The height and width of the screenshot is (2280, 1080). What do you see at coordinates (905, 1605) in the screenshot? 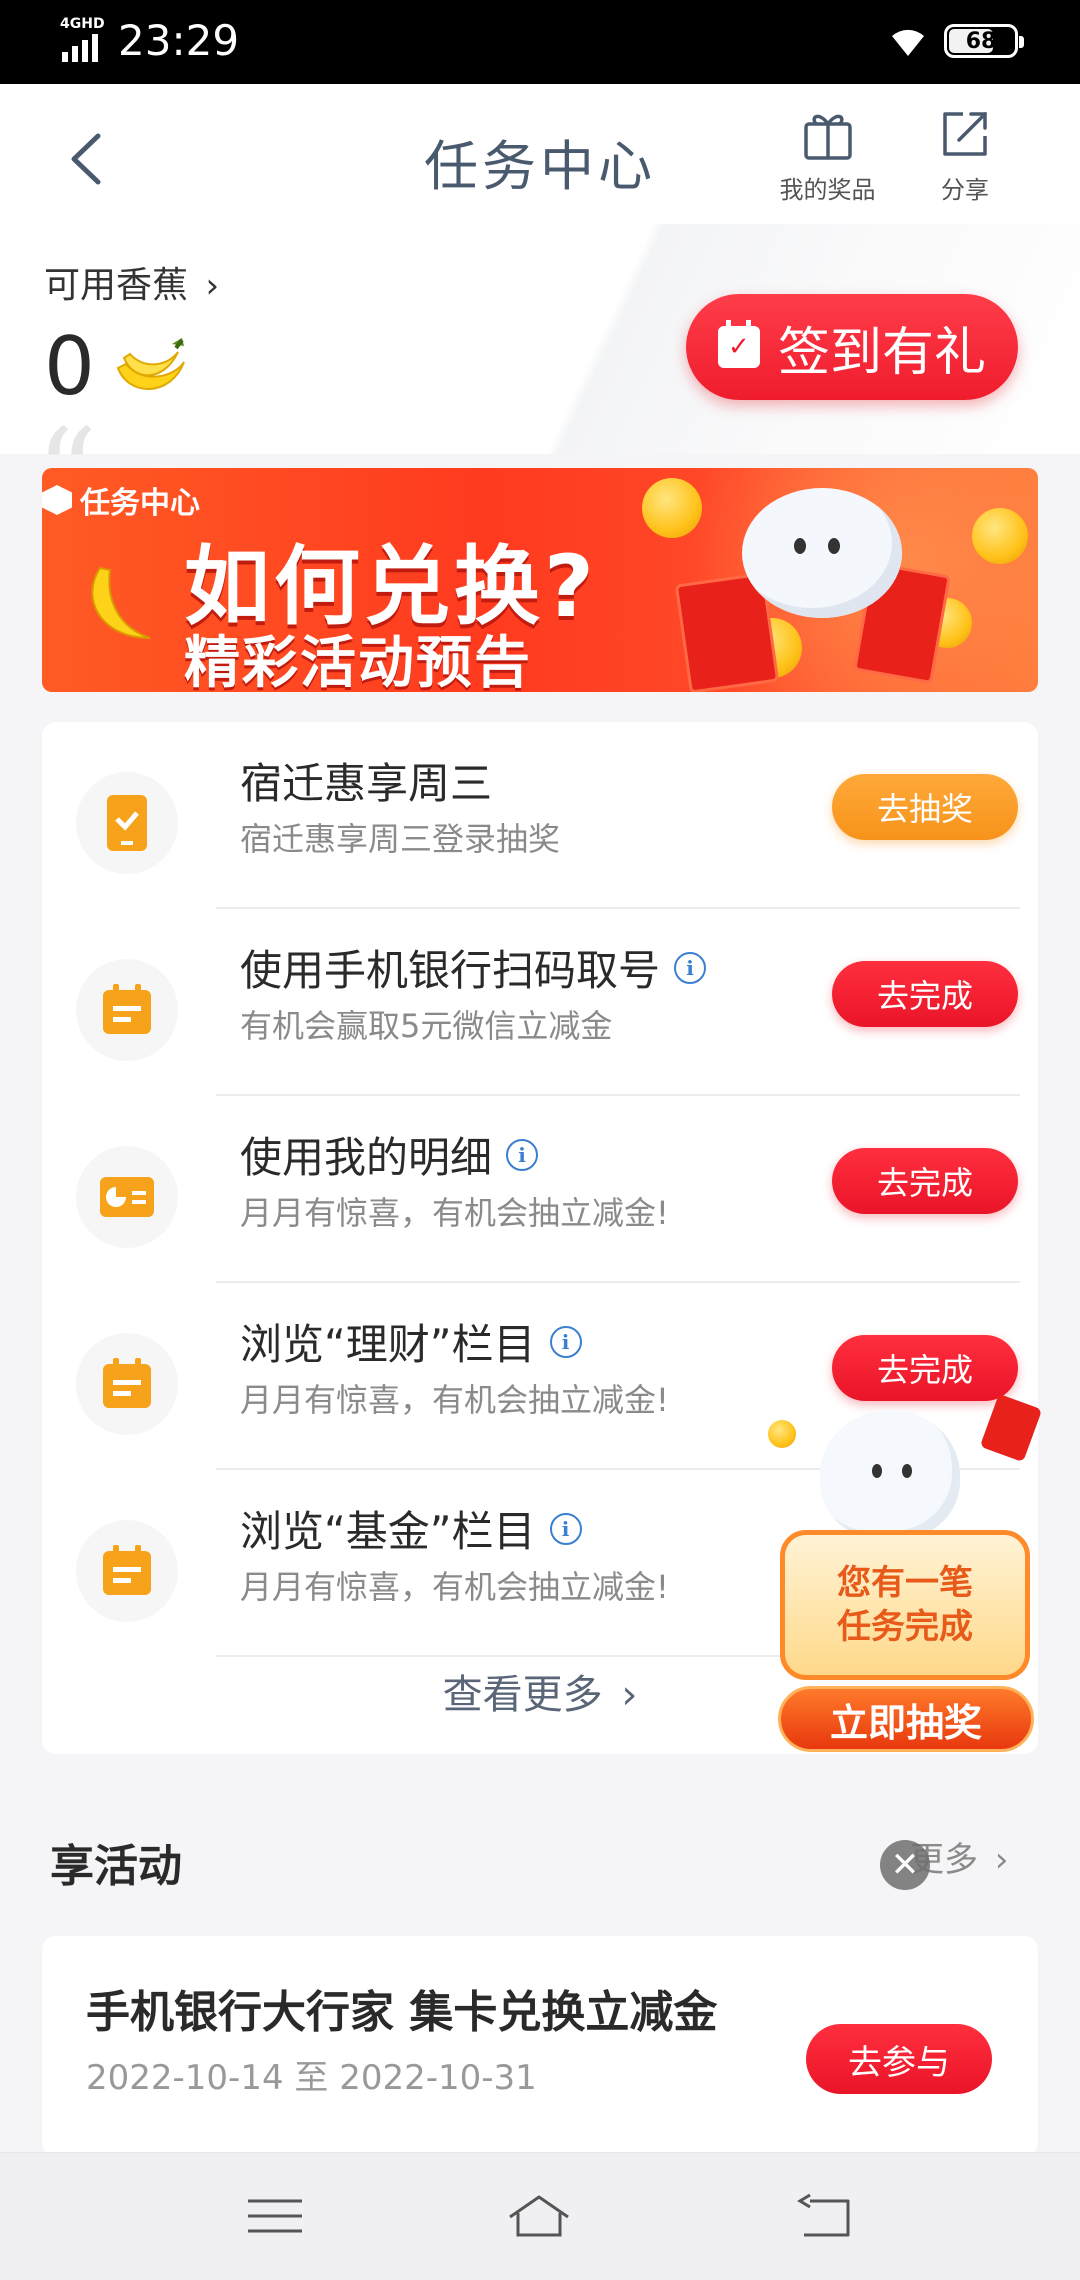
I see `task-complete-bubble: 您有一笔 任务完成` at bounding box center [905, 1605].